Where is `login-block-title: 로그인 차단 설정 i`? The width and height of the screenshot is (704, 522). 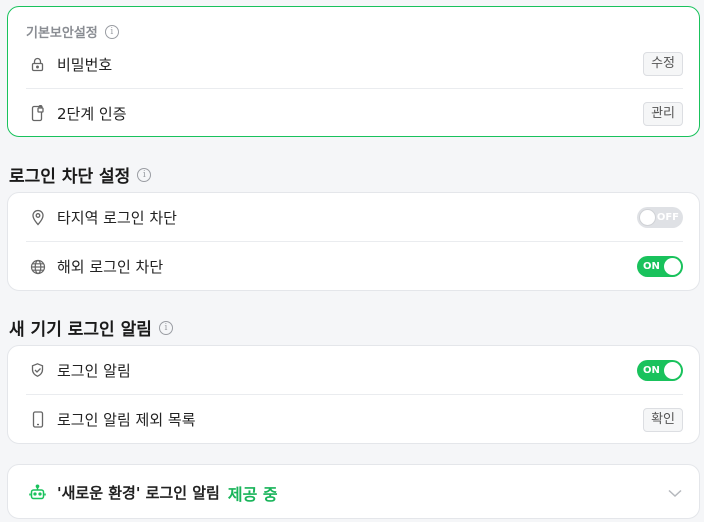 login-block-title: 로그인 차단 설정 i is located at coordinates (80, 174).